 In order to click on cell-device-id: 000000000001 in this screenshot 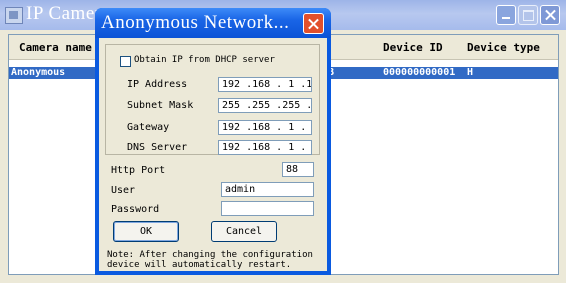, I will do `click(419, 72)`.